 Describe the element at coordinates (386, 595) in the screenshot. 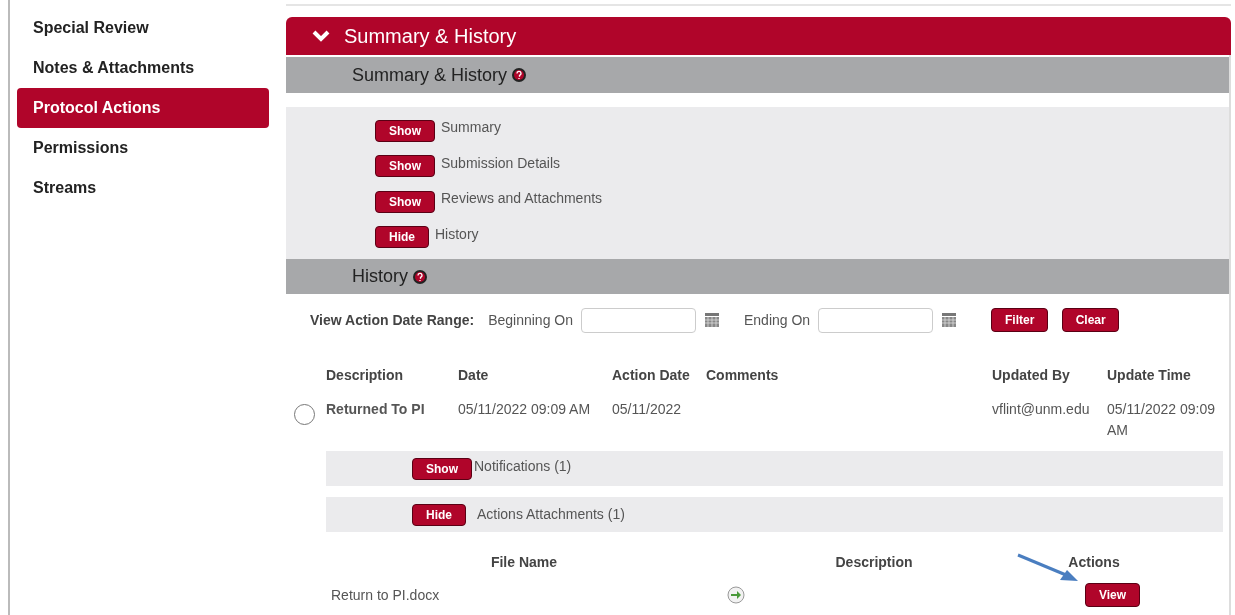

I see `file-name: Return to PI.docx` at that location.